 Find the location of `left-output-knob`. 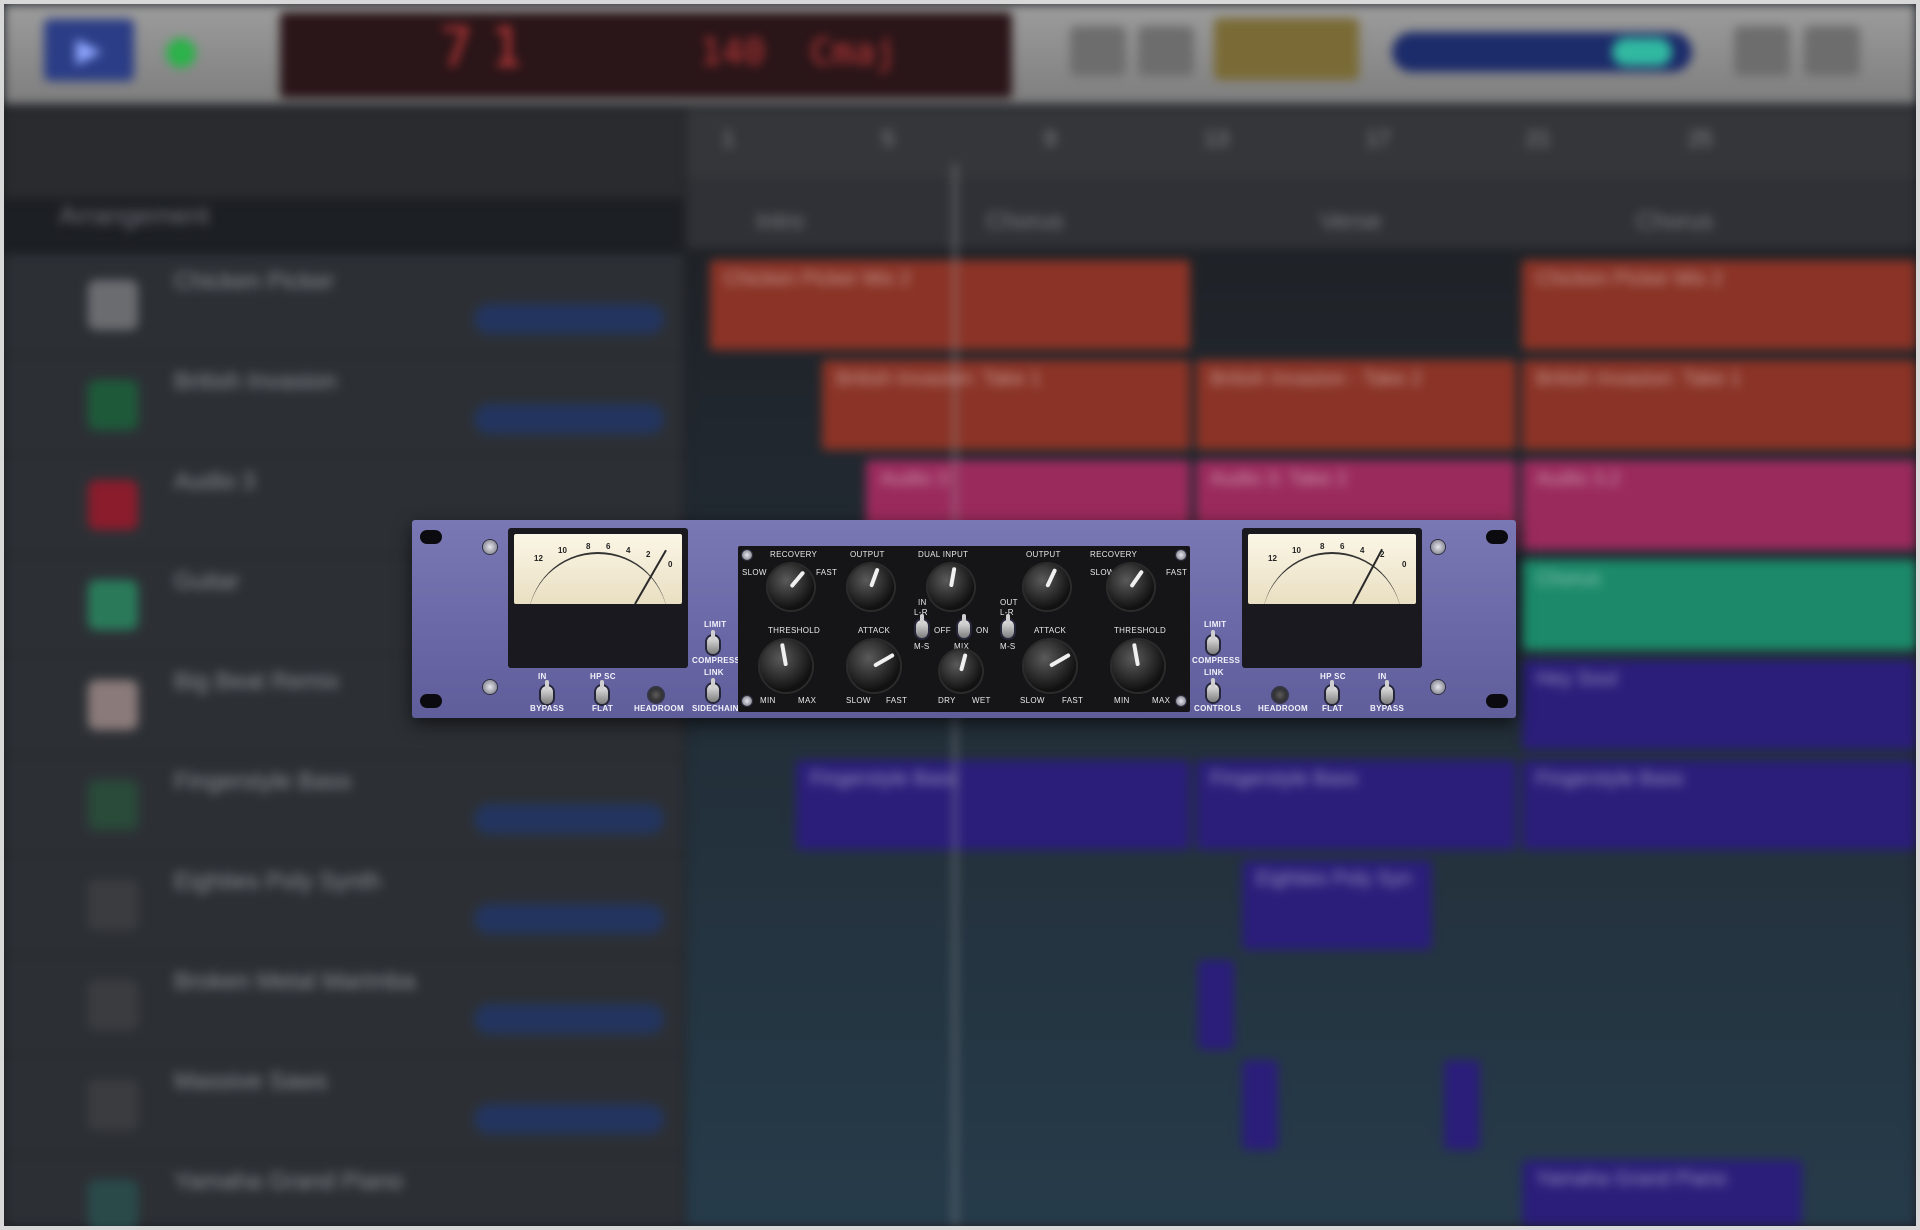

left-output-knob is located at coordinates (871, 587).